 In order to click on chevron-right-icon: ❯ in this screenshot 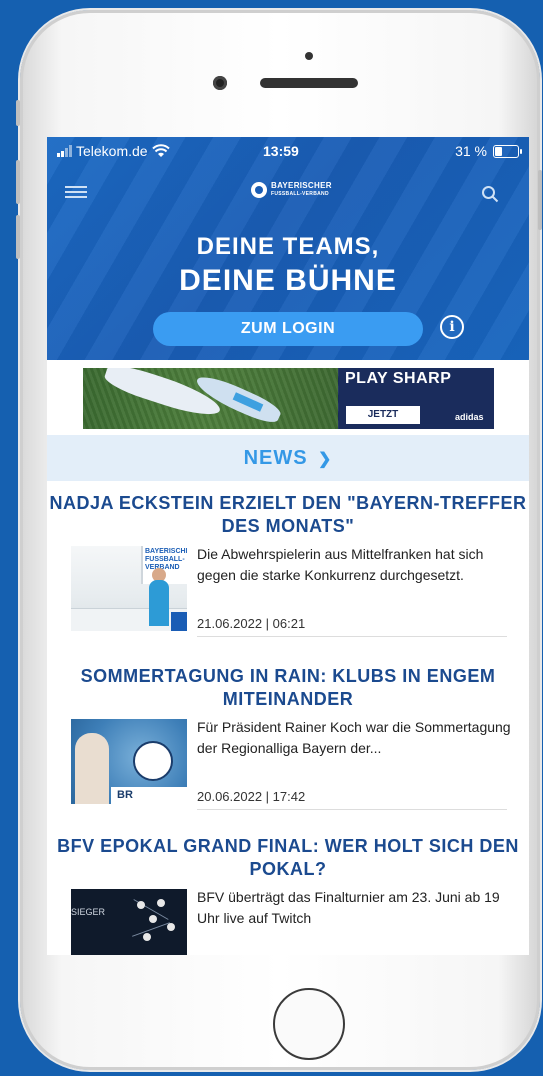, I will do `click(325, 459)`.